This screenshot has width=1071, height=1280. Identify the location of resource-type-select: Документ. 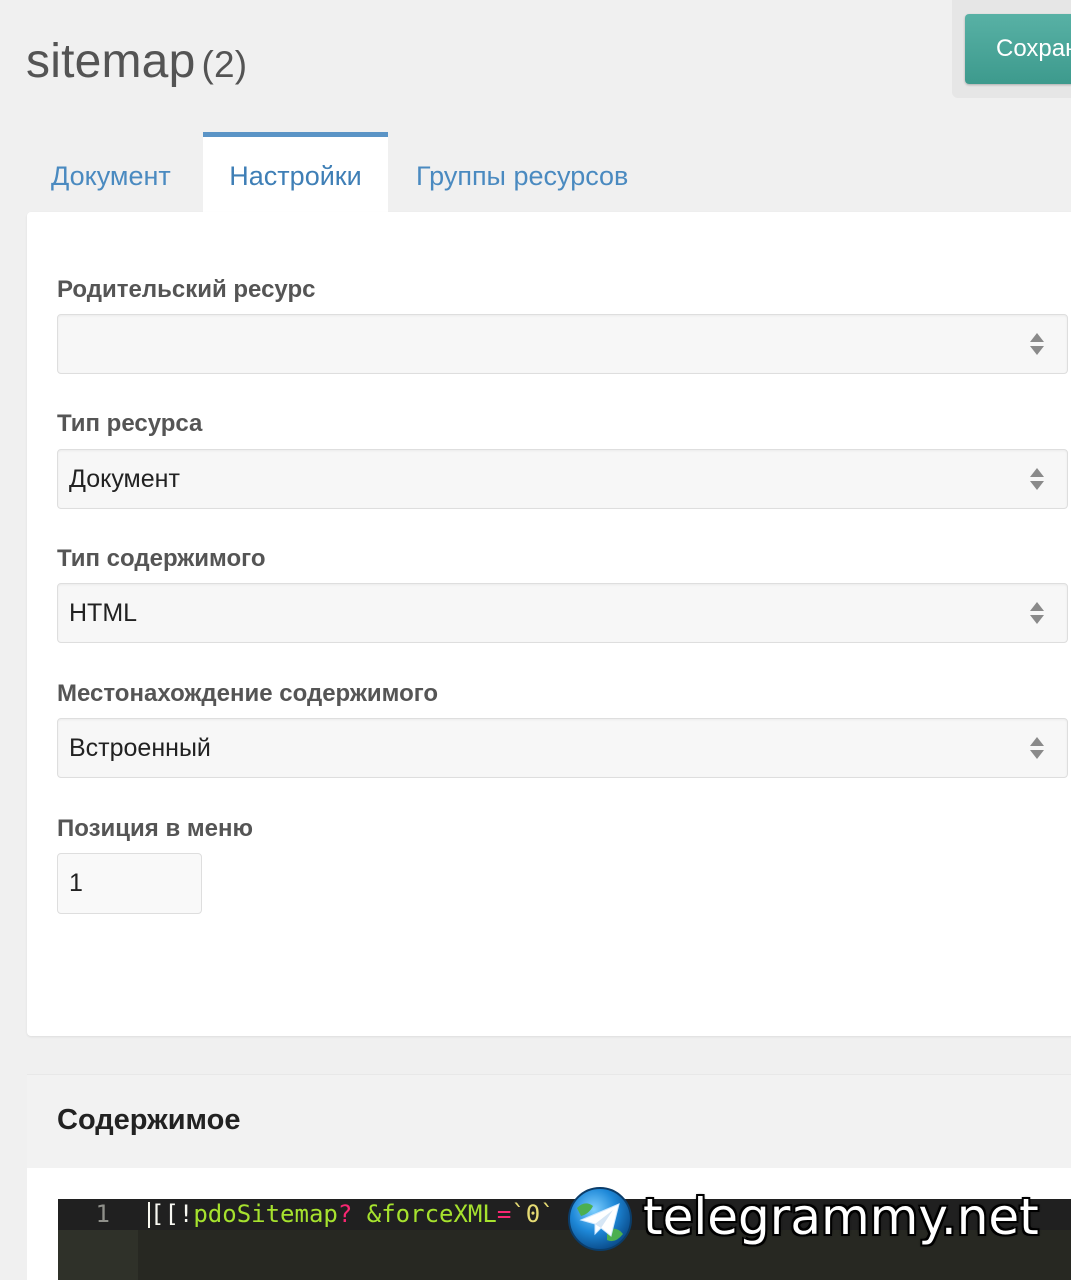
(562, 479).